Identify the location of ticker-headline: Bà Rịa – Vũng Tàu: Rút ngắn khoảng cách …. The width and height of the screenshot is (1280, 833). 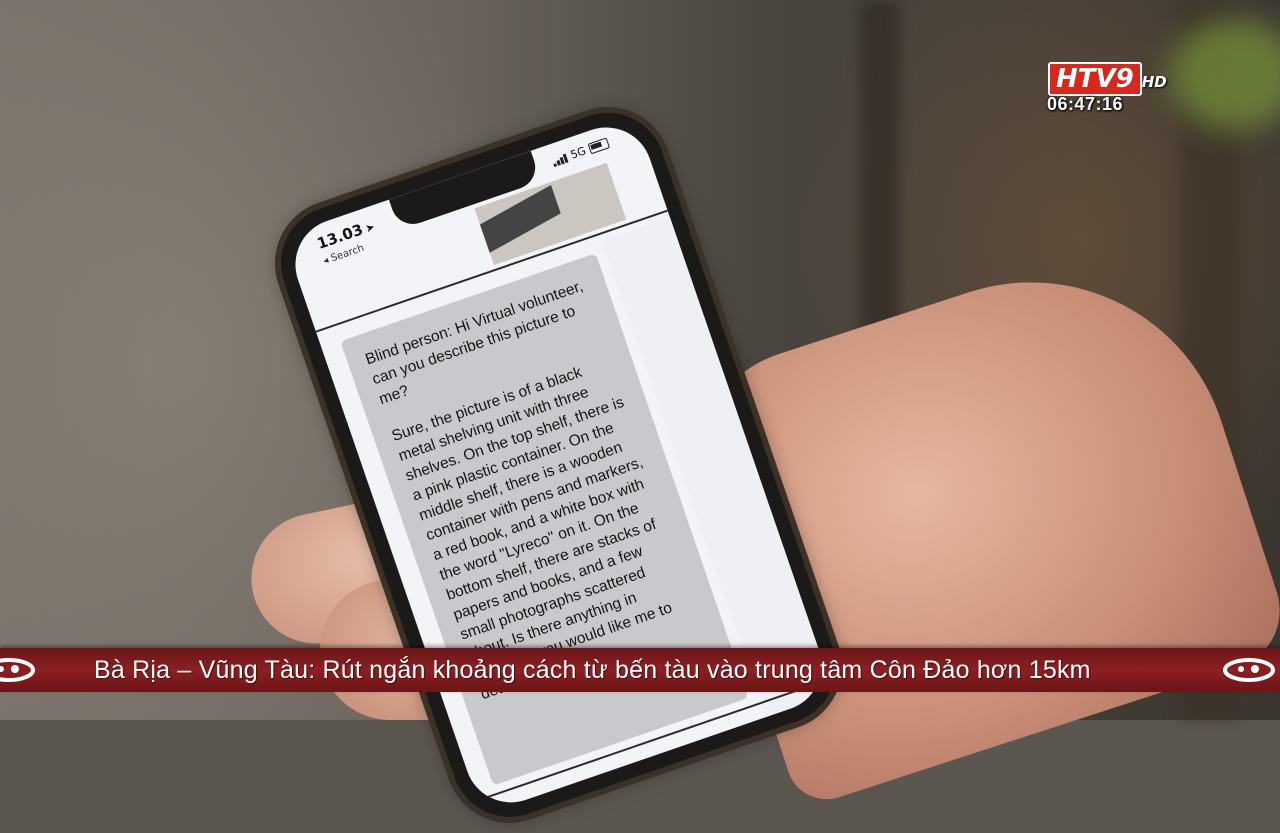
(592, 670).